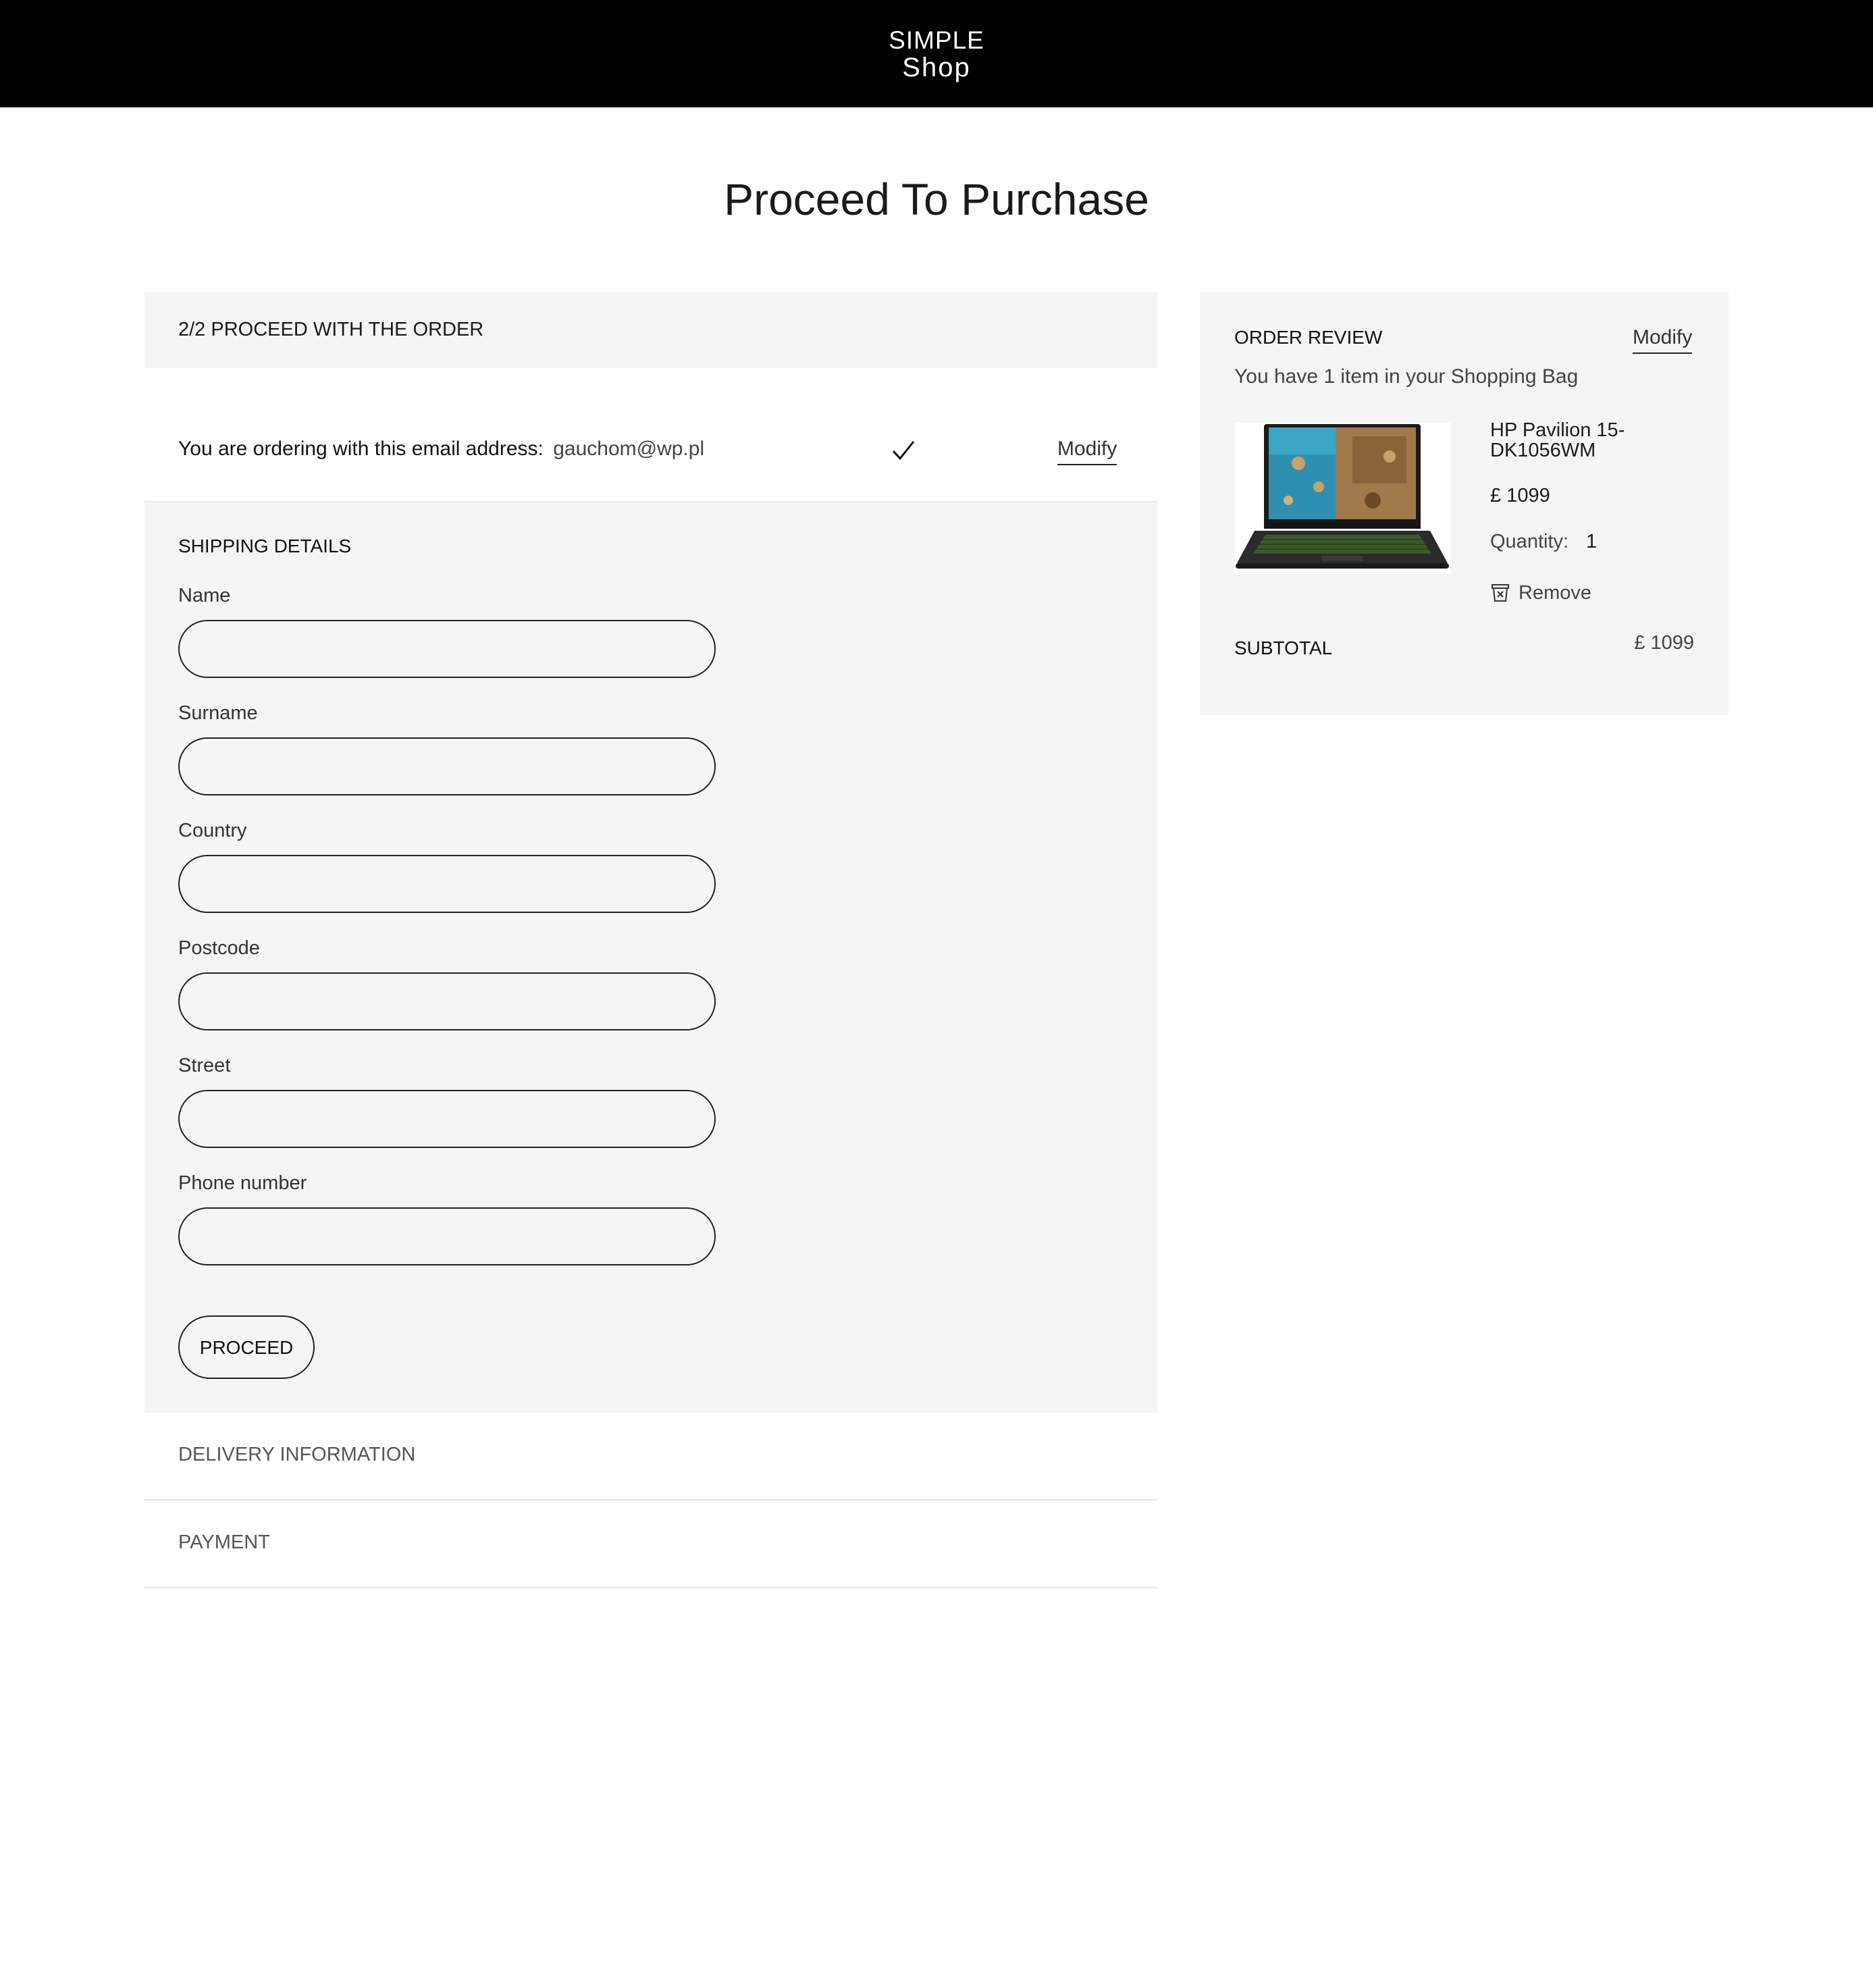 The image size is (1873, 1988). I want to click on product-image, so click(1342, 498).